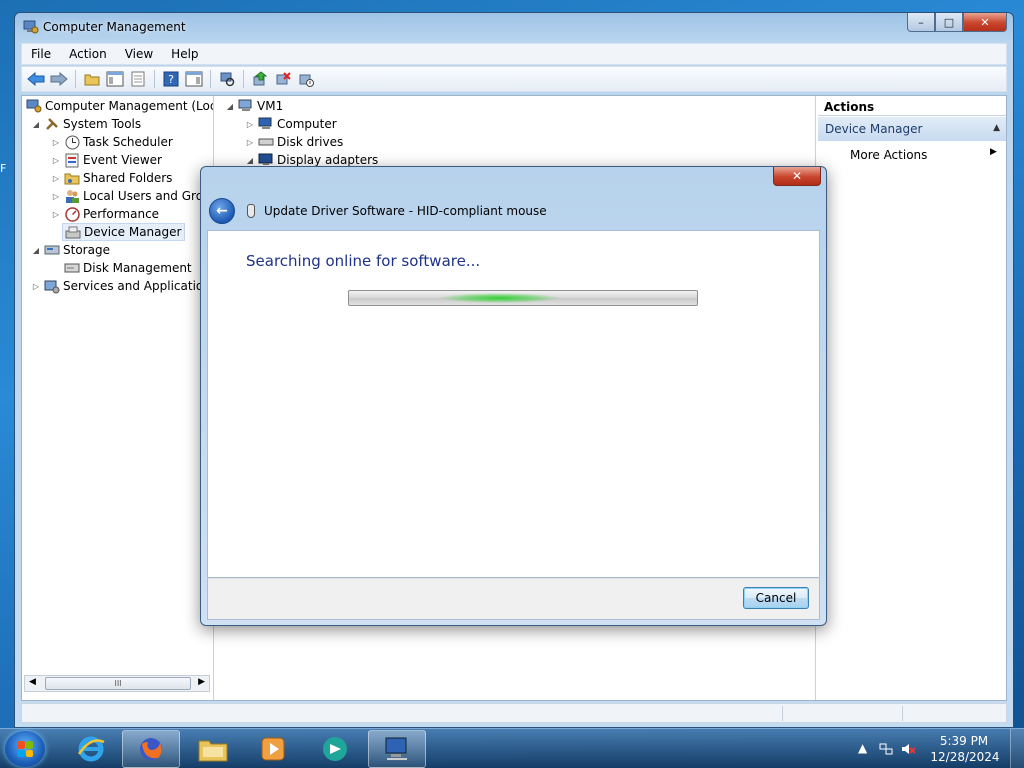 Image resolution: width=1024 pixels, height=768 pixels. Describe the element at coordinates (514, 27) in the screenshot. I see `title-bar: Computer Management – □ ✕` at that location.